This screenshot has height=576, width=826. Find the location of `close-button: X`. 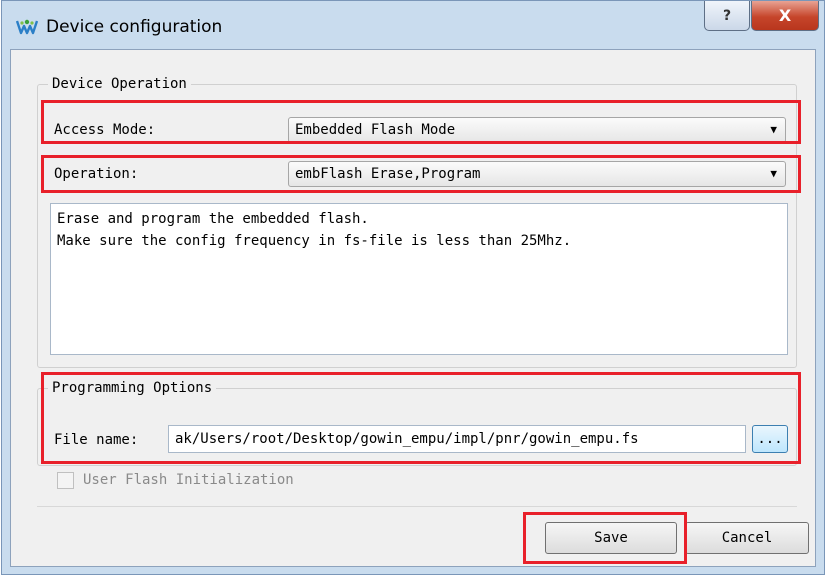

close-button: X is located at coordinates (785, 16).